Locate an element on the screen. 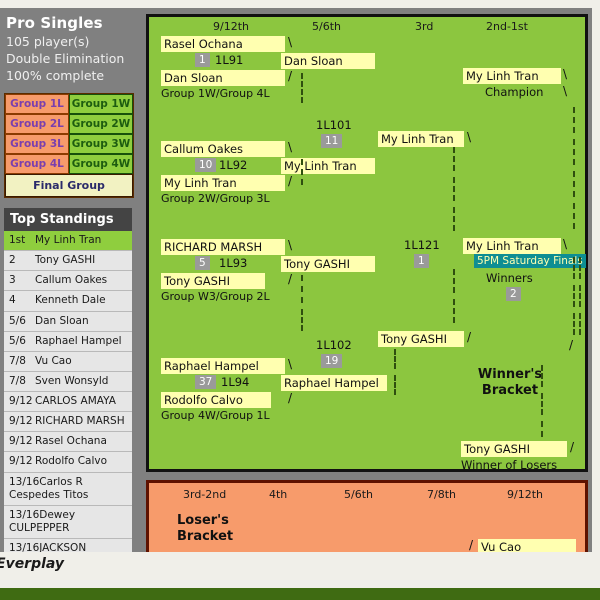  champion-name: My Linh Tran is located at coordinates (512, 76).